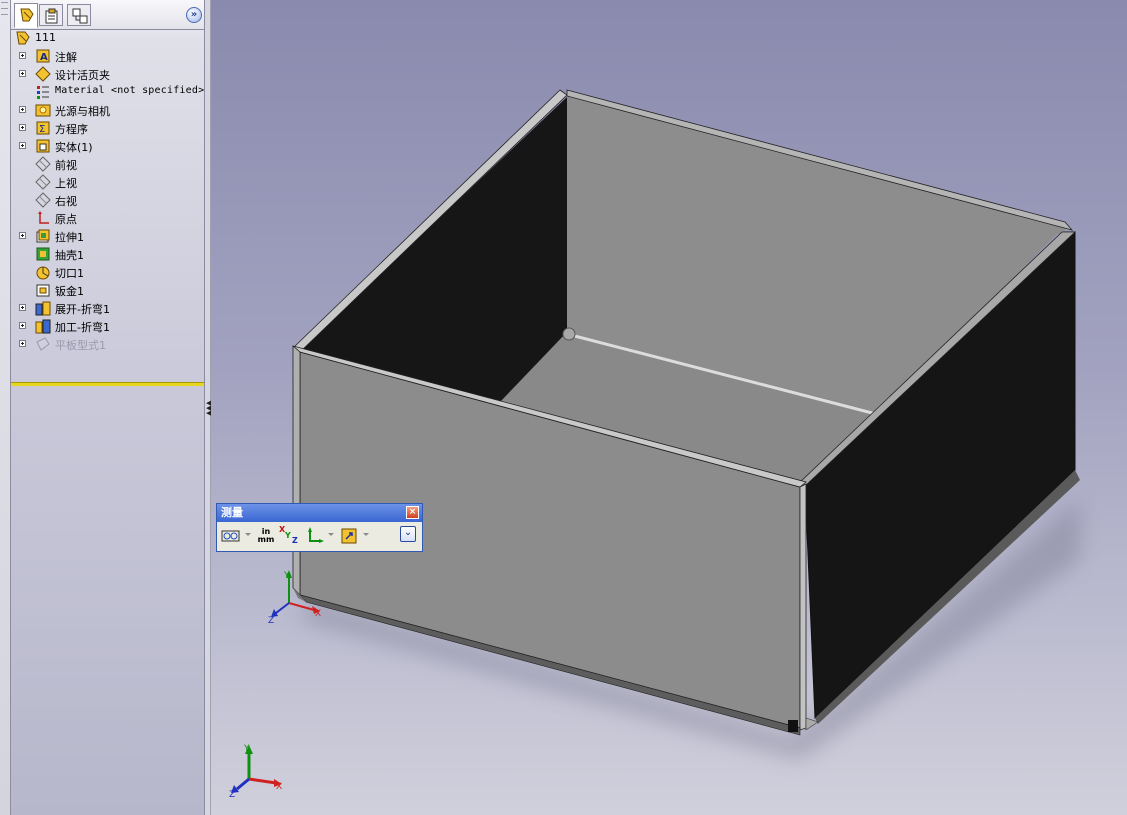 The image size is (1127, 815). I want to click on tree-item: Σ 方程序, so click(107, 128).